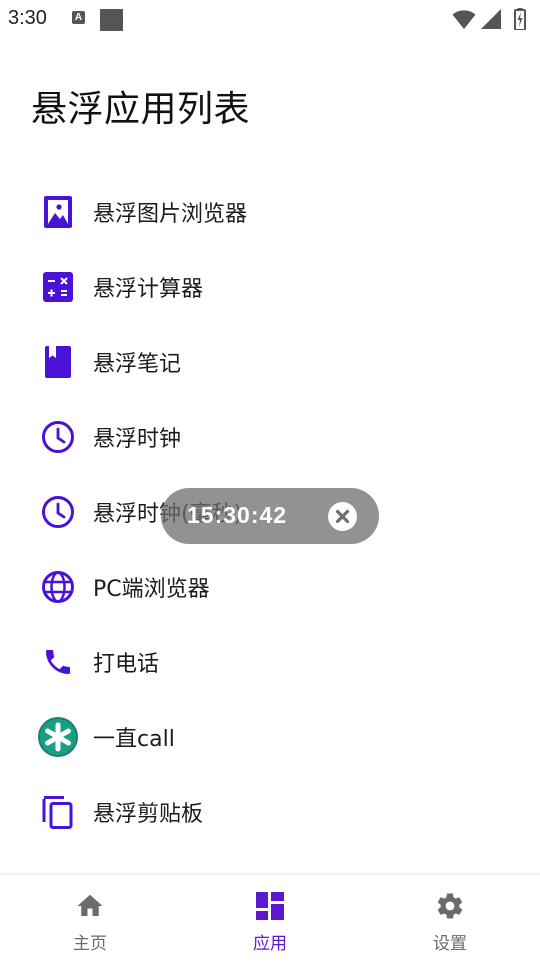  I want to click on phone-icon, so click(58, 662).